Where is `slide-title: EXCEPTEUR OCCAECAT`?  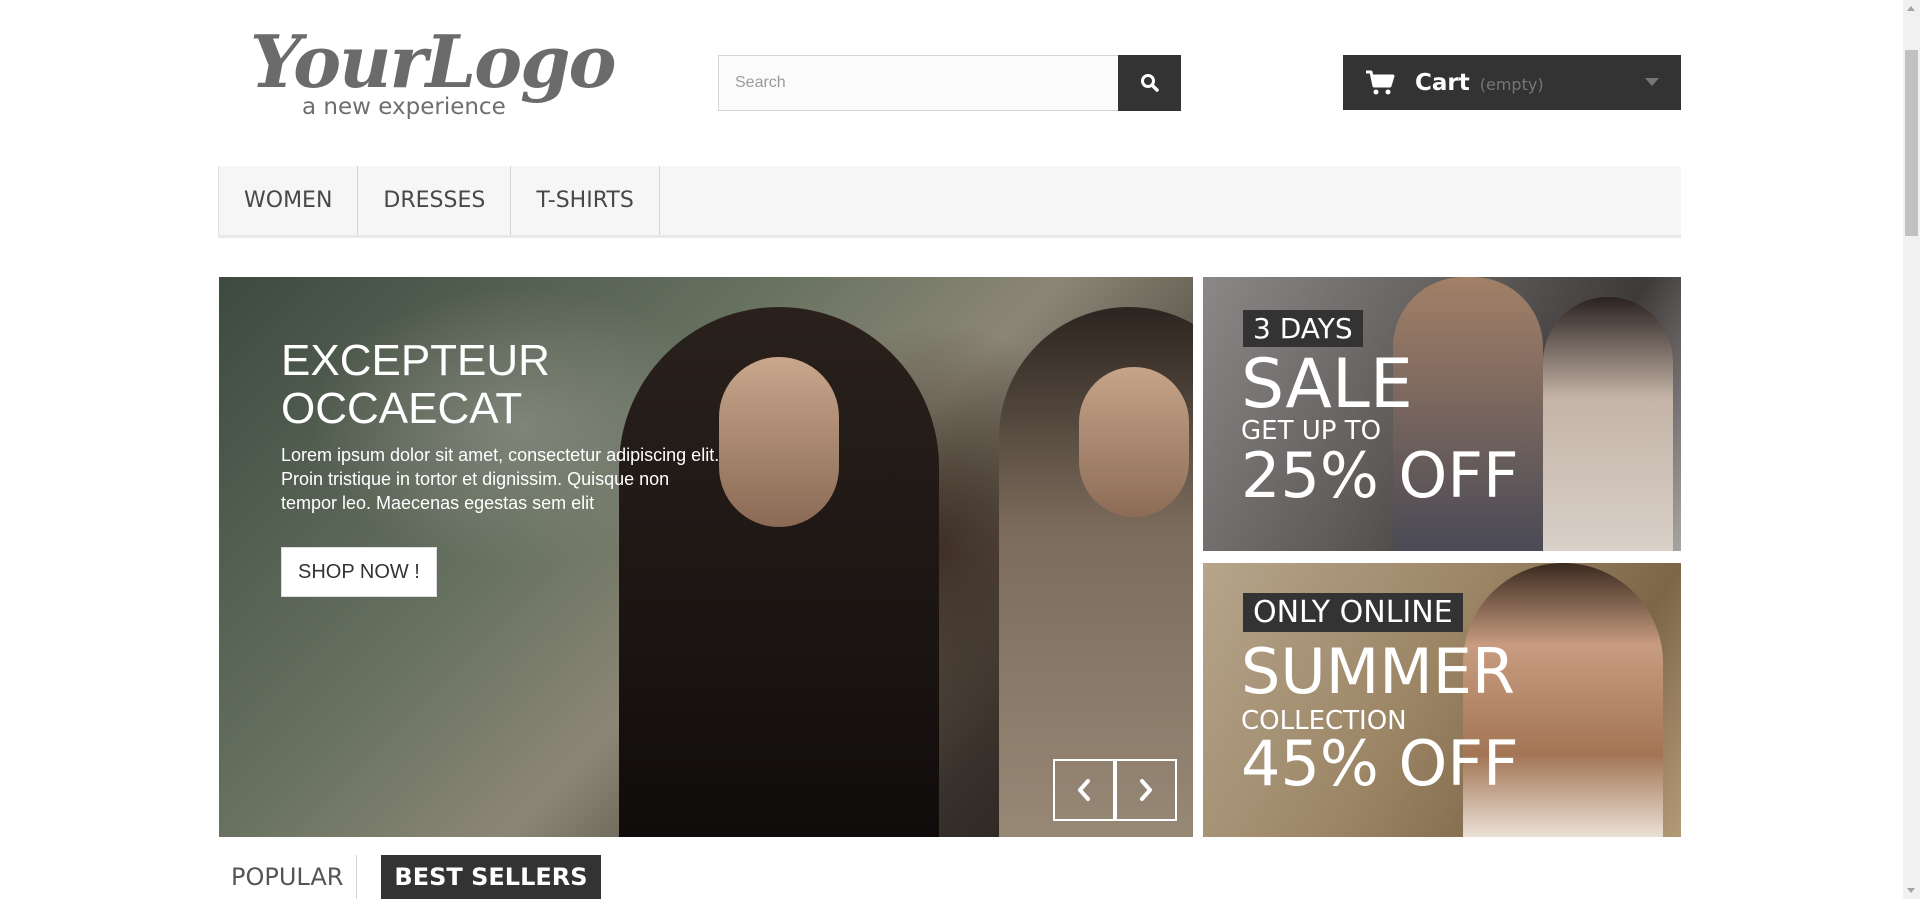 slide-title: EXCEPTEUR OCCAECAT is located at coordinates (415, 384).